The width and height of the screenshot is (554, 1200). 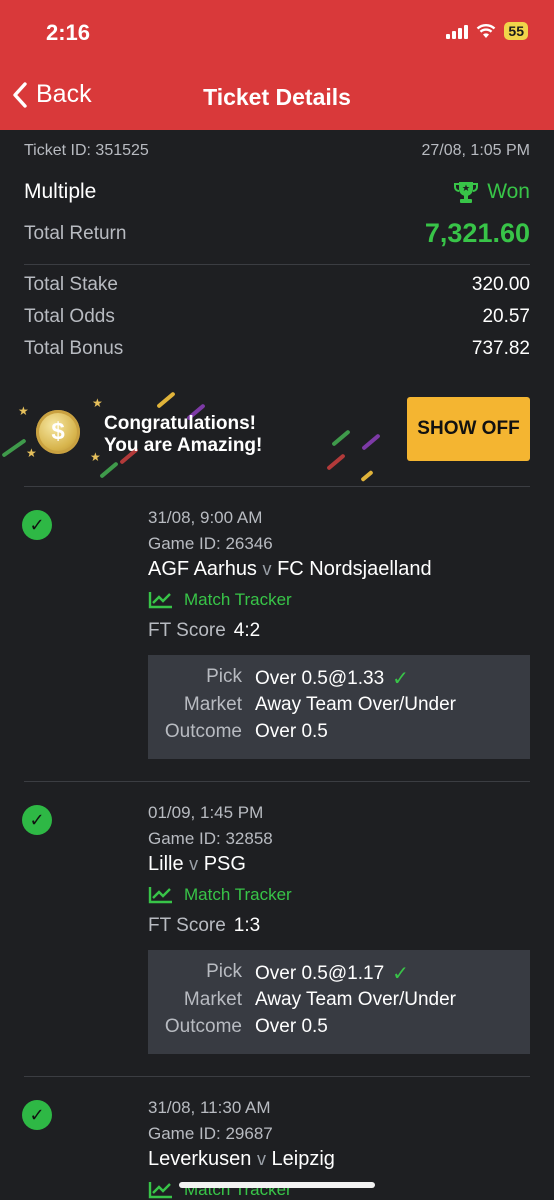 What do you see at coordinates (320, 973) in the screenshot?
I see `pick-text: Over 0.5@1.17` at bounding box center [320, 973].